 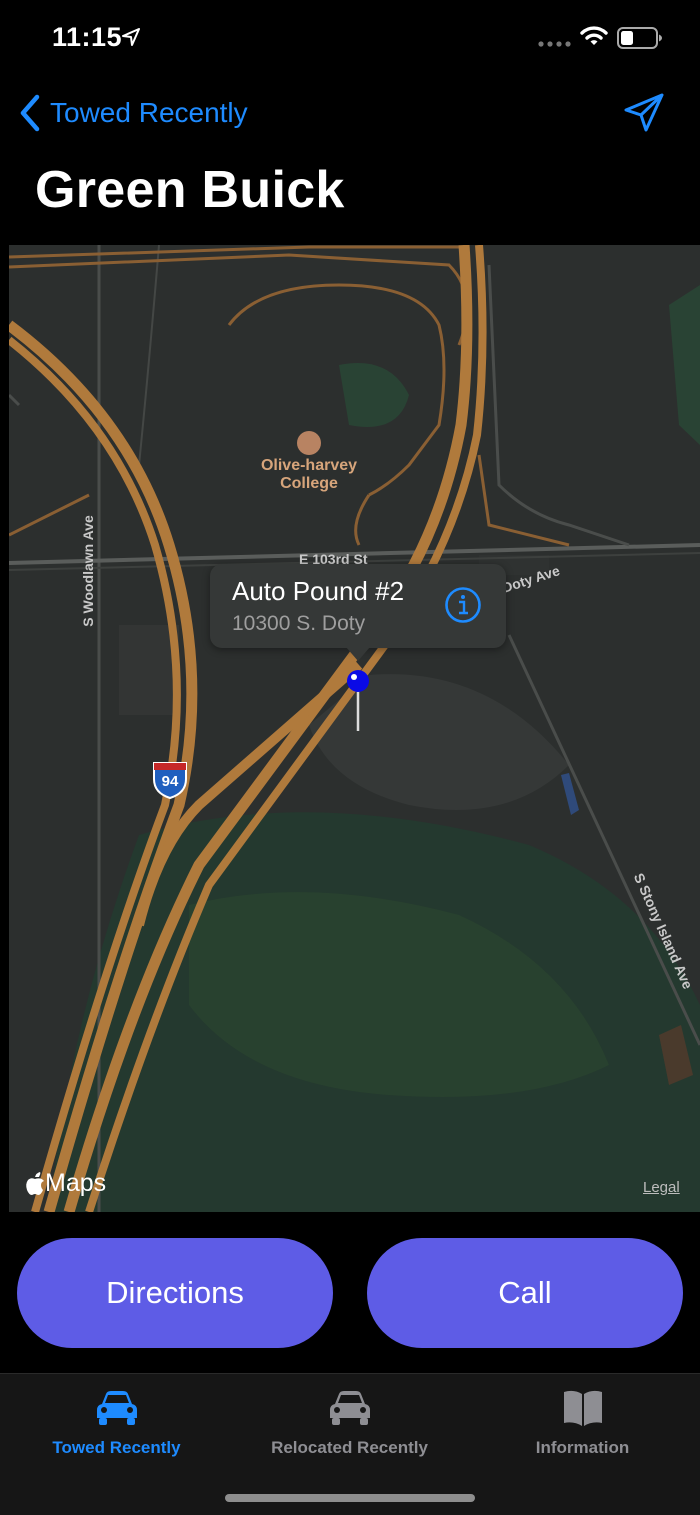 What do you see at coordinates (594, 35) in the screenshot?
I see `wifi-icon` at bounding box center [594, 35].